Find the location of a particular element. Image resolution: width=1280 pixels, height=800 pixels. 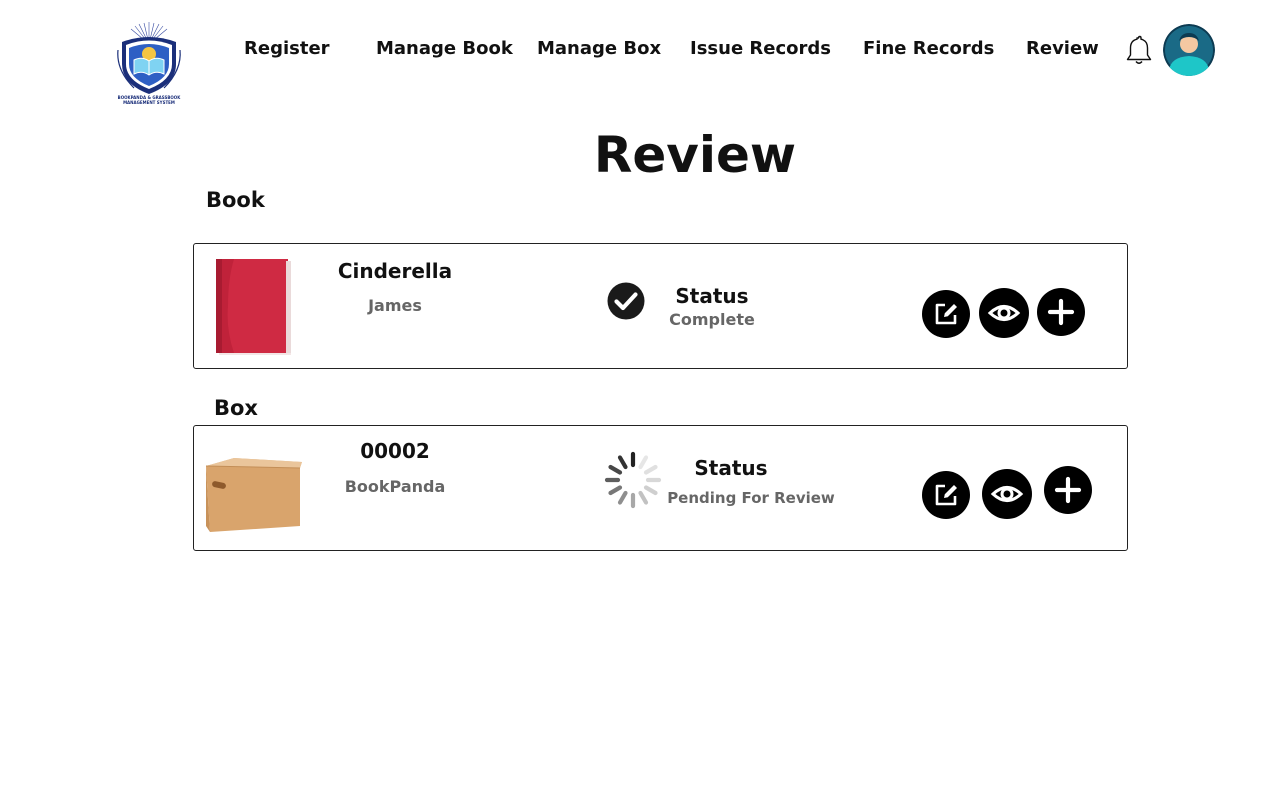

box-add-button is located at coordinates (1068, 490).